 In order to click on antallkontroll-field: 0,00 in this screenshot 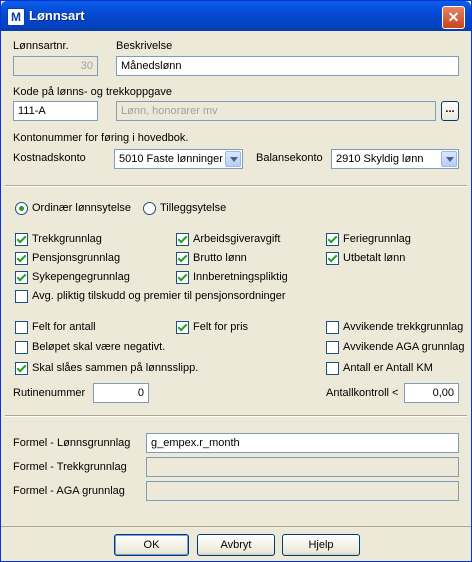, I will do `click(431, 393)`.